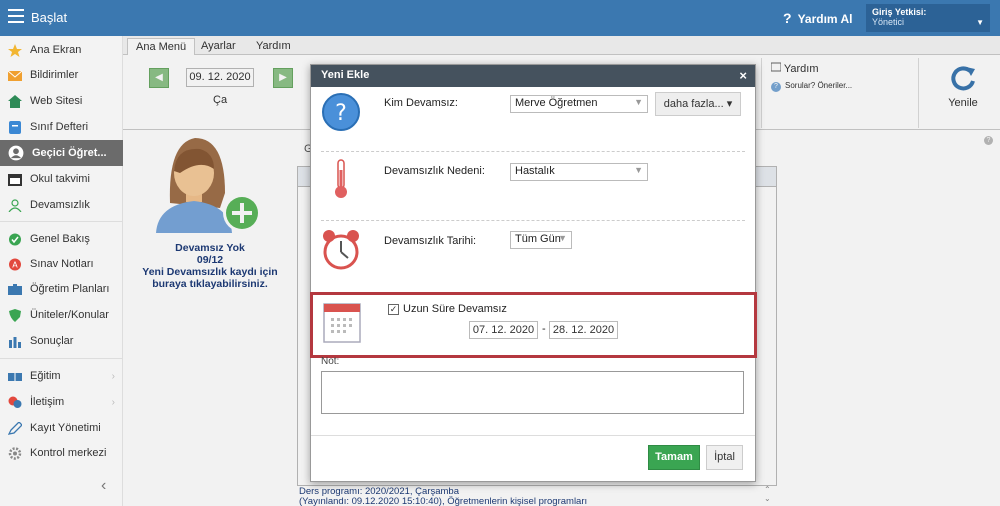 Image resolution: width=1000 pixels, height=506 pixels. I want to click on collapse-sidebar-icon: ‹, so click(103, 486).